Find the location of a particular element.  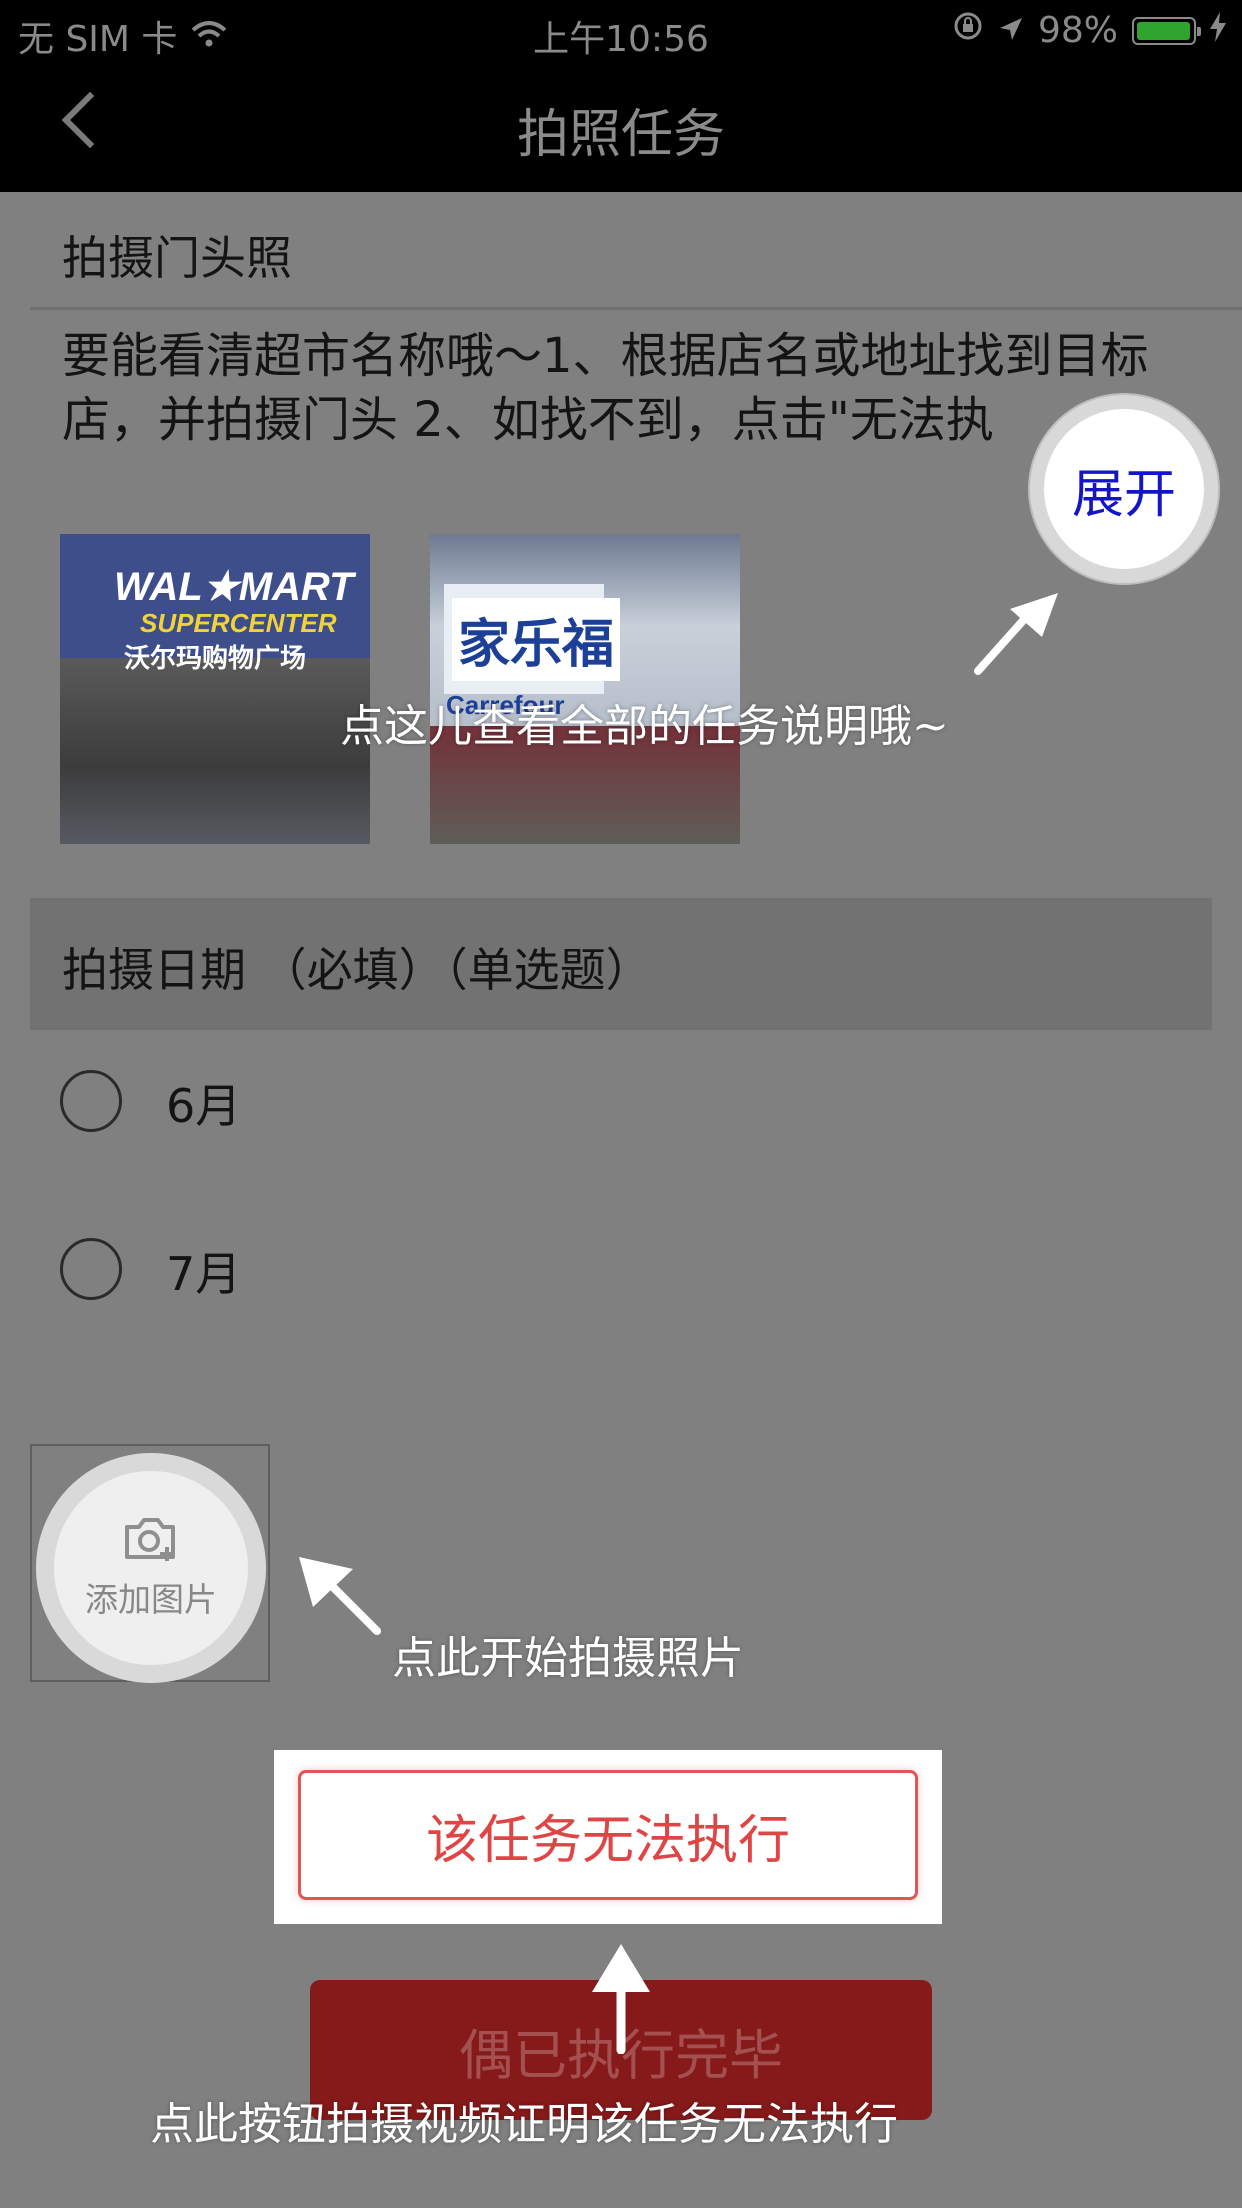

question-header: 拍摄日期 （必填）（单选题） is located at coordinates (621, 964).